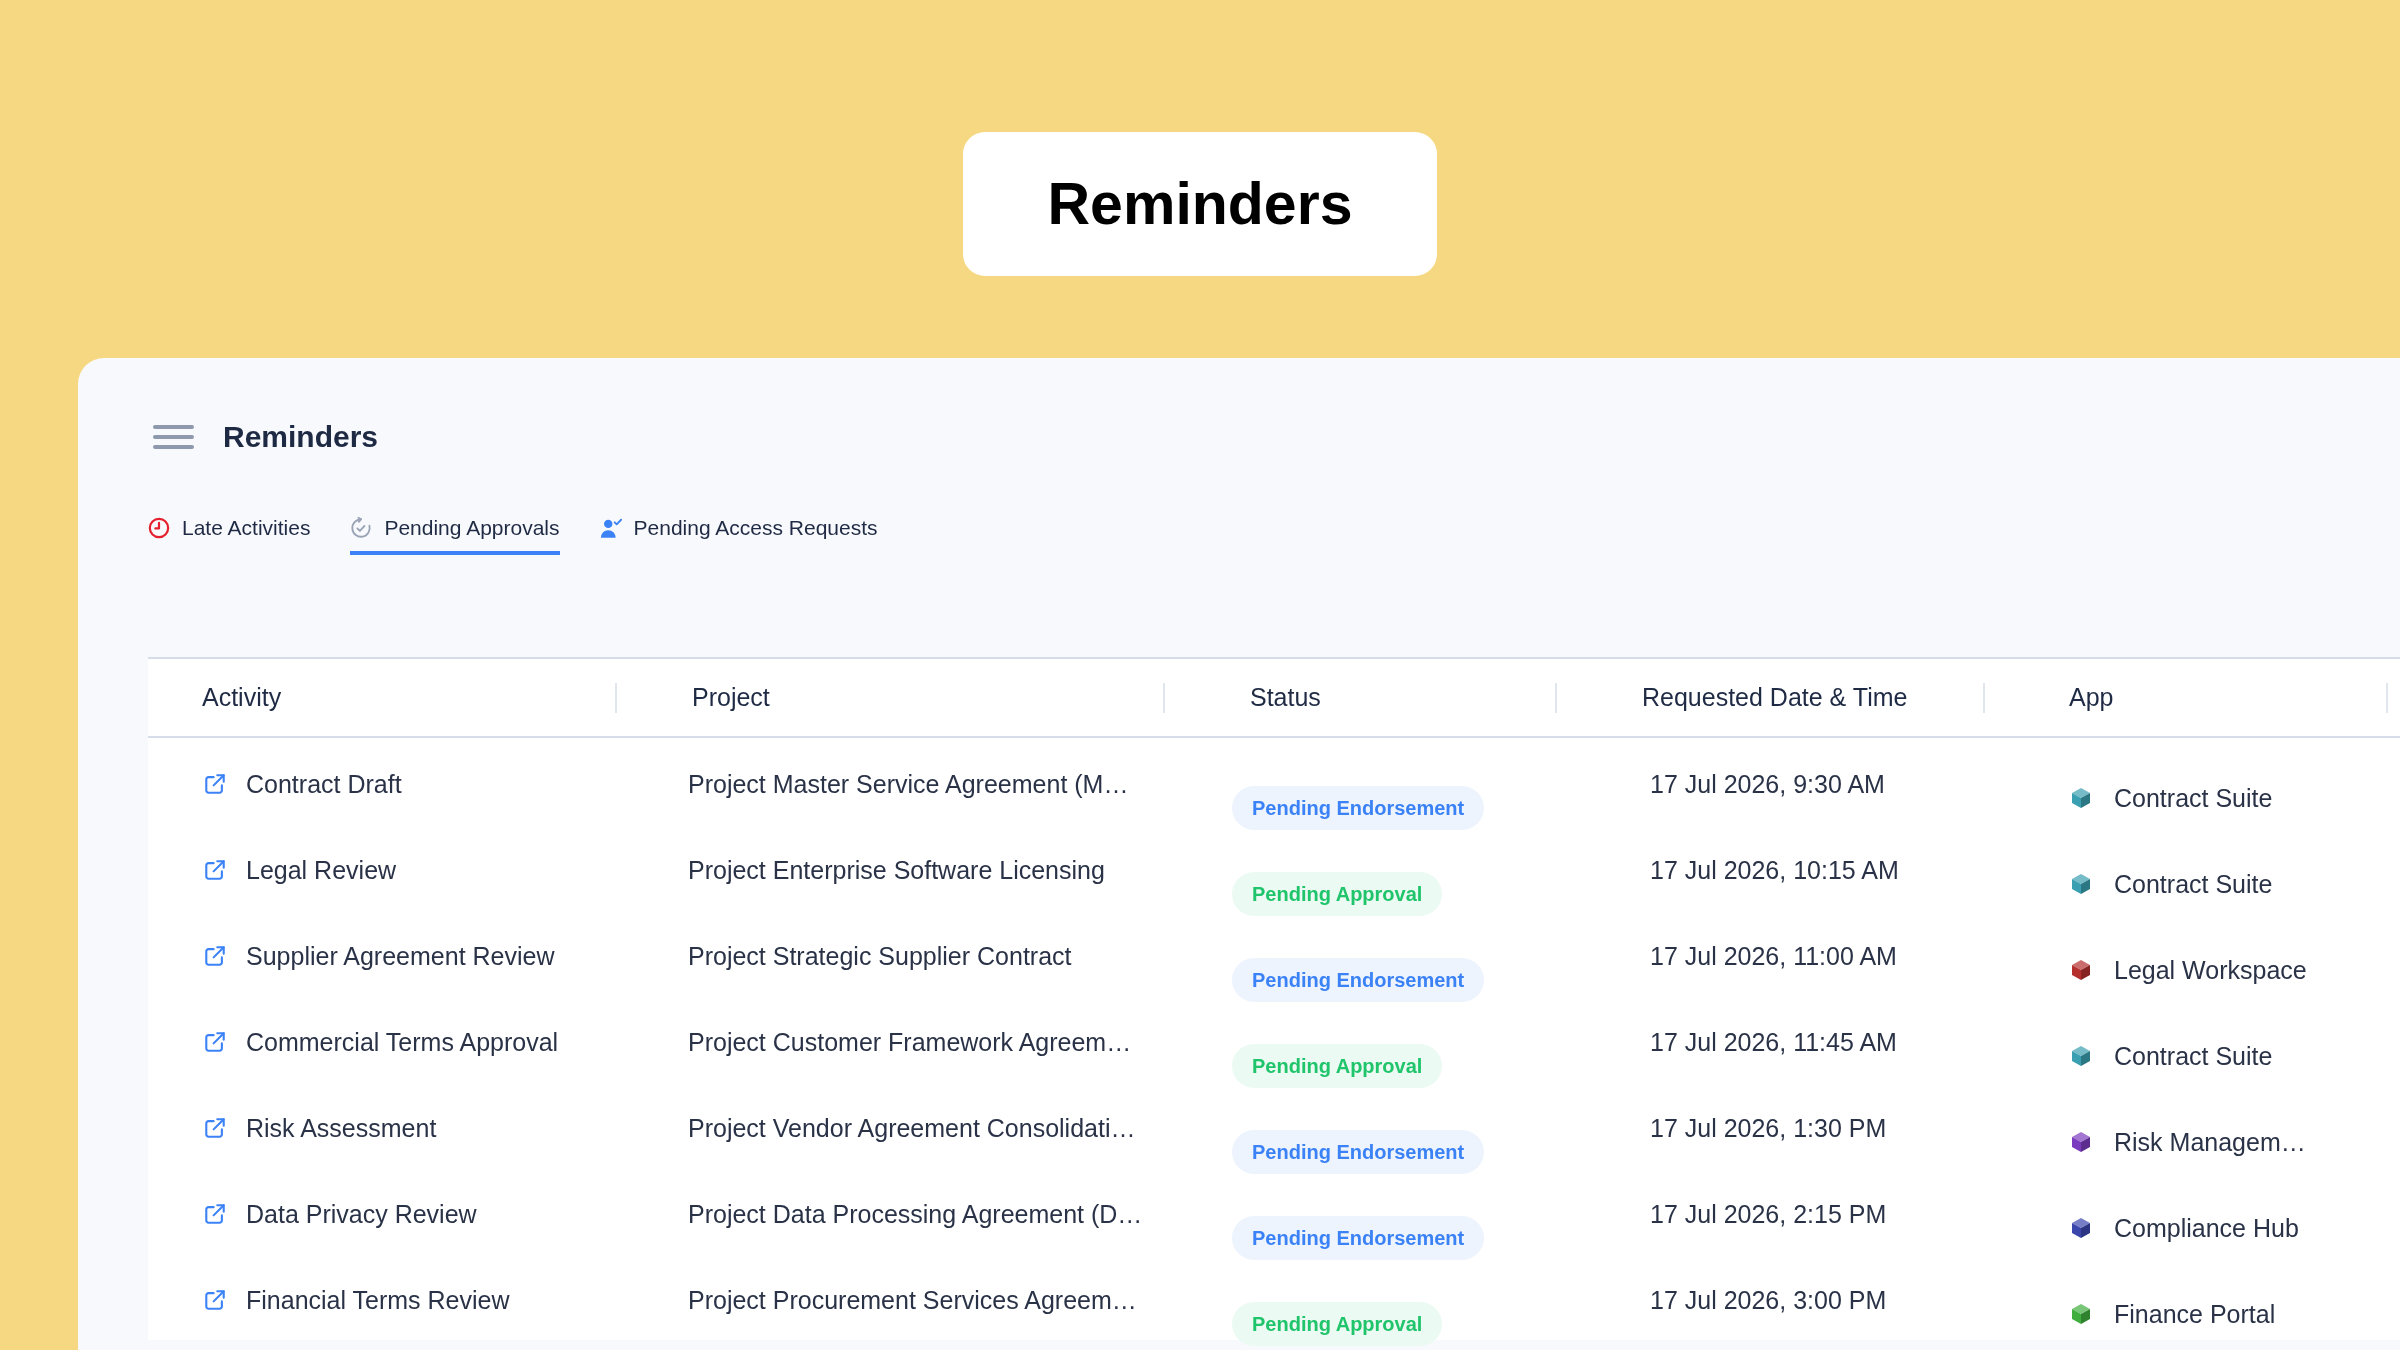  What do you see at coordinates (324, 784) in the screenshot?
I see `activity-name: Contract Draft` at bounding box center [324, 784].